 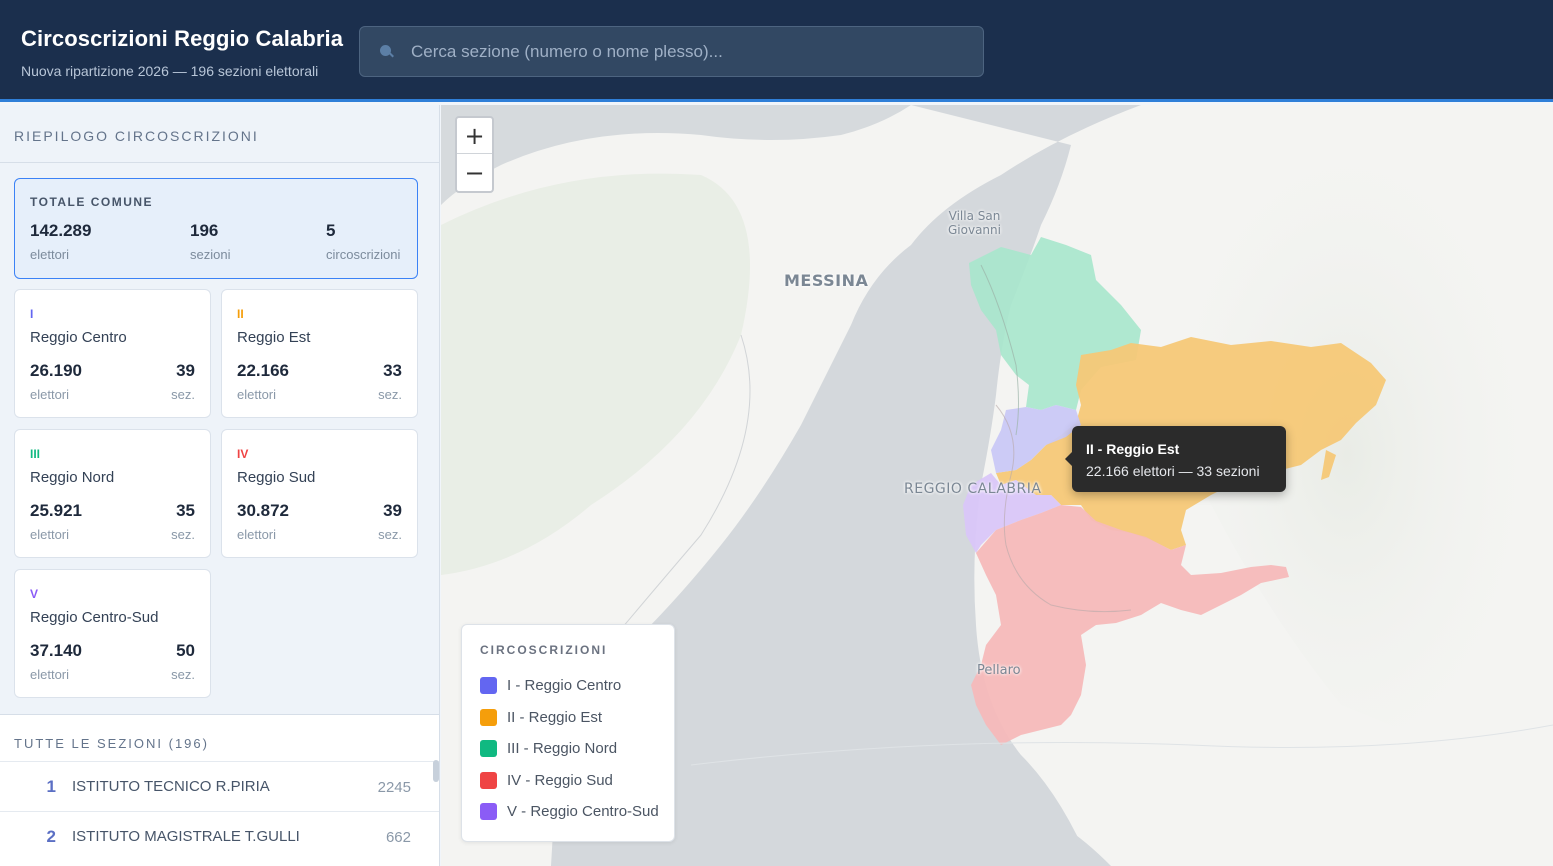 What do you see at coordinates (185, 650) in the screenshot?
I see `circ-sezioni: 50` at bounding box center [185, 650].